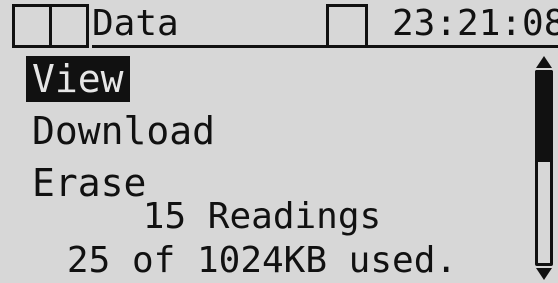 The height and width of the screenshot is (283, 558). I want to click on header-divider, so click(325, 46).